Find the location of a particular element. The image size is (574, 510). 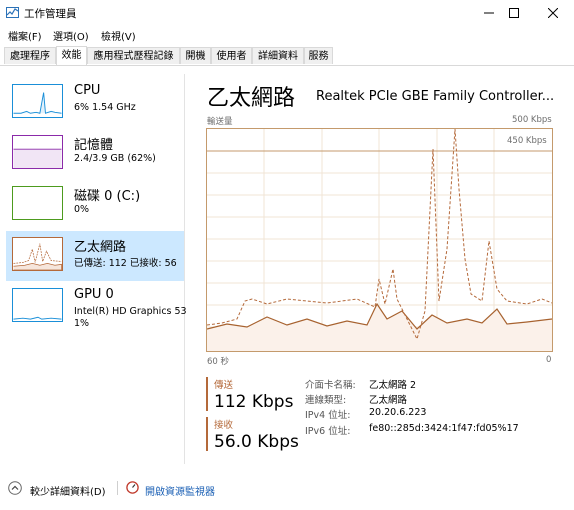

close-icon is located at coordinates (553, 13).